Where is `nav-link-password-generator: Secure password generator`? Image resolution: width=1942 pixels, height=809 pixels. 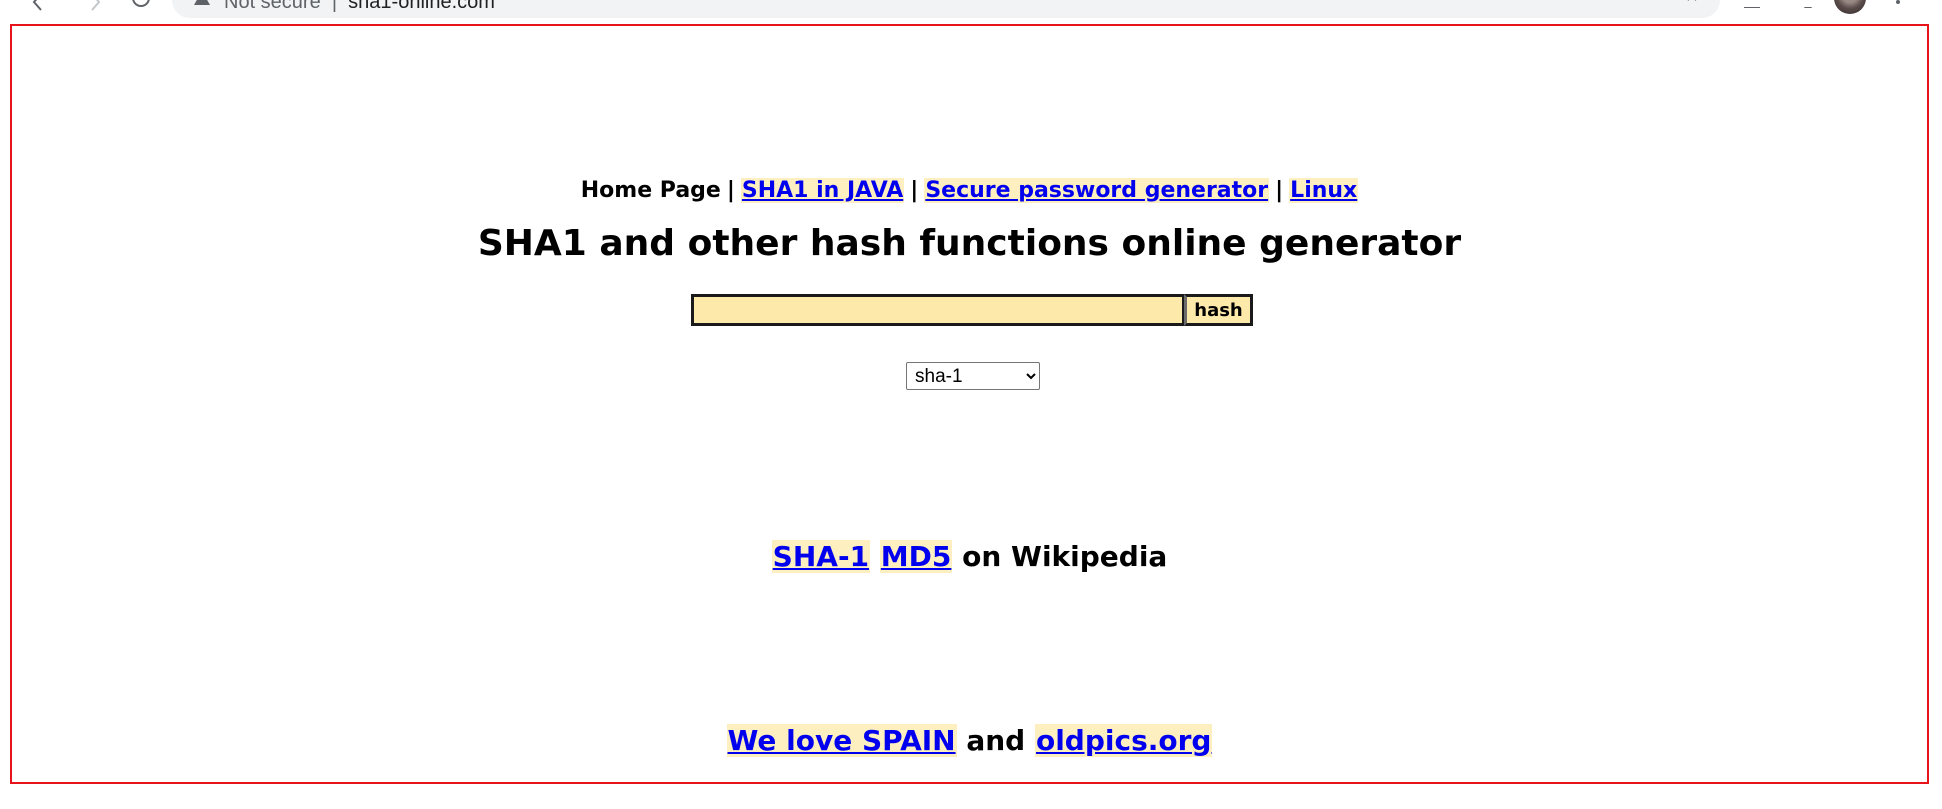
nav-link-password-generator: Secure password generator is located at coordinates (1097, 190).